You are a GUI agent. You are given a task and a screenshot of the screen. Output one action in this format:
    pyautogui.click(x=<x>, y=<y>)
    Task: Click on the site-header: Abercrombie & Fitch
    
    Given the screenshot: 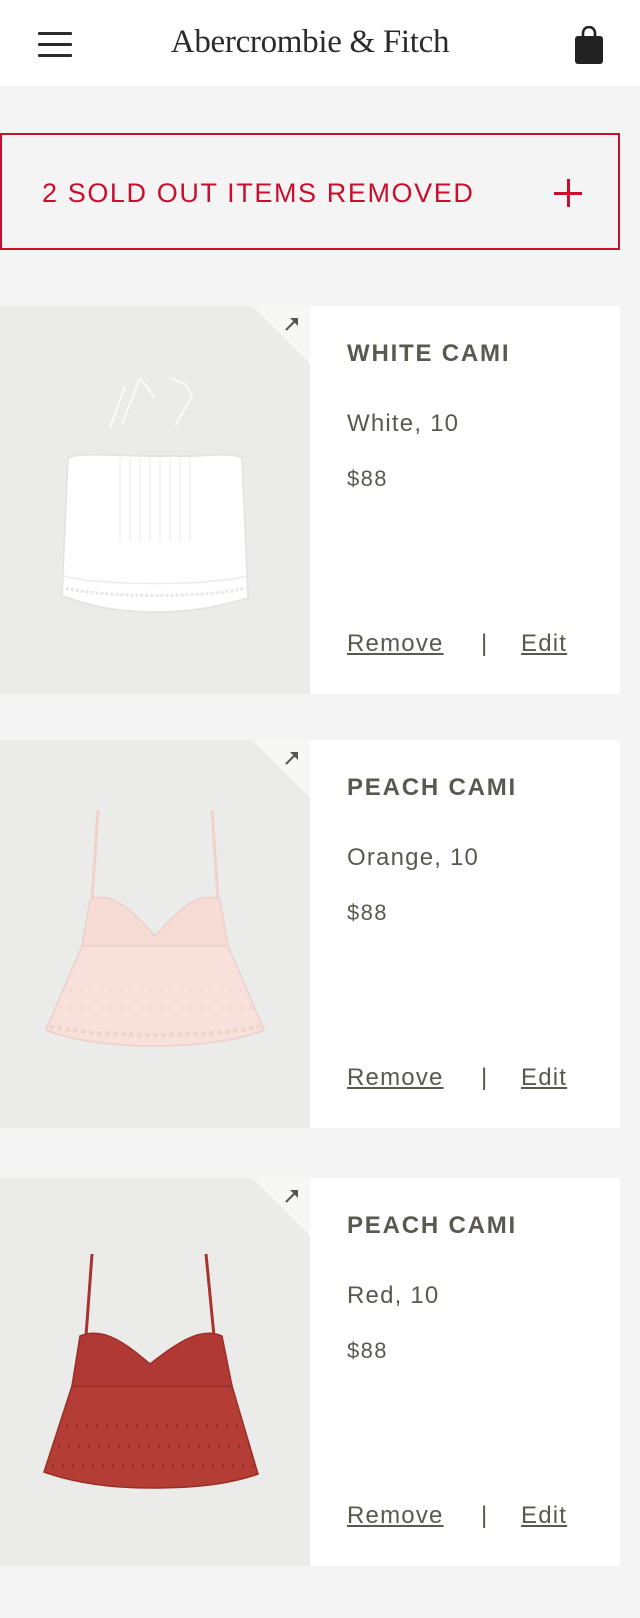 What is the action you would take?
    pyautogui.click(x=320, y=43)
    